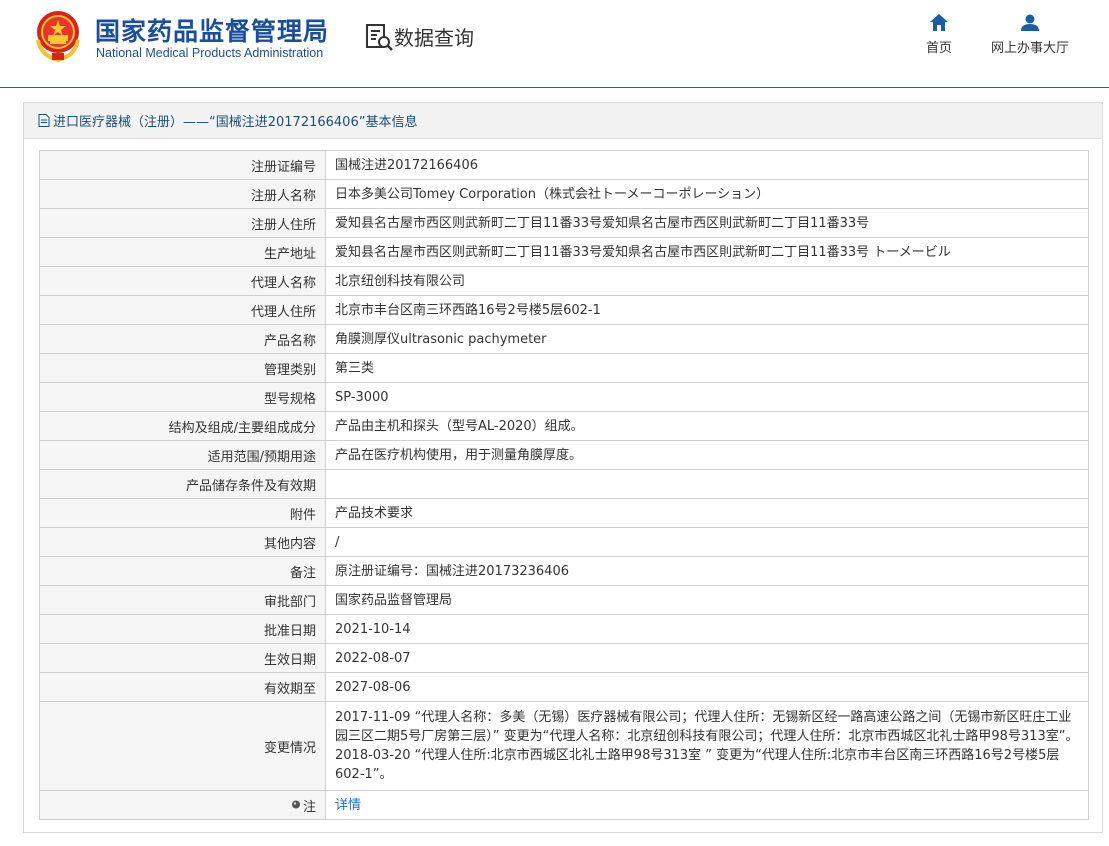 This screenshot has height=846, width=1109. What do you see at coordinates (939, 35) in the screenshot?
I see `nav-home: 首页` at bounding box center [939, 35].